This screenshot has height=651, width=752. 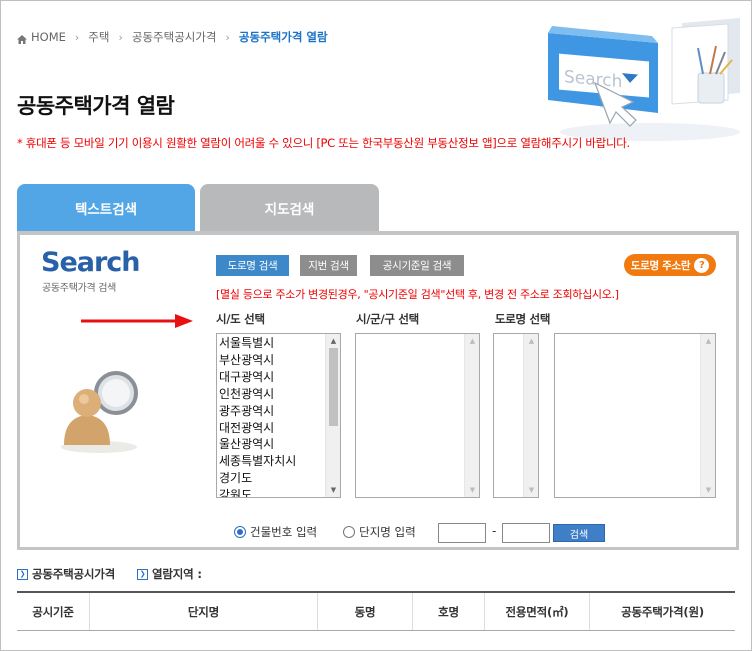 I want to click on search-illustration: Search, so click(x=644, y=79).